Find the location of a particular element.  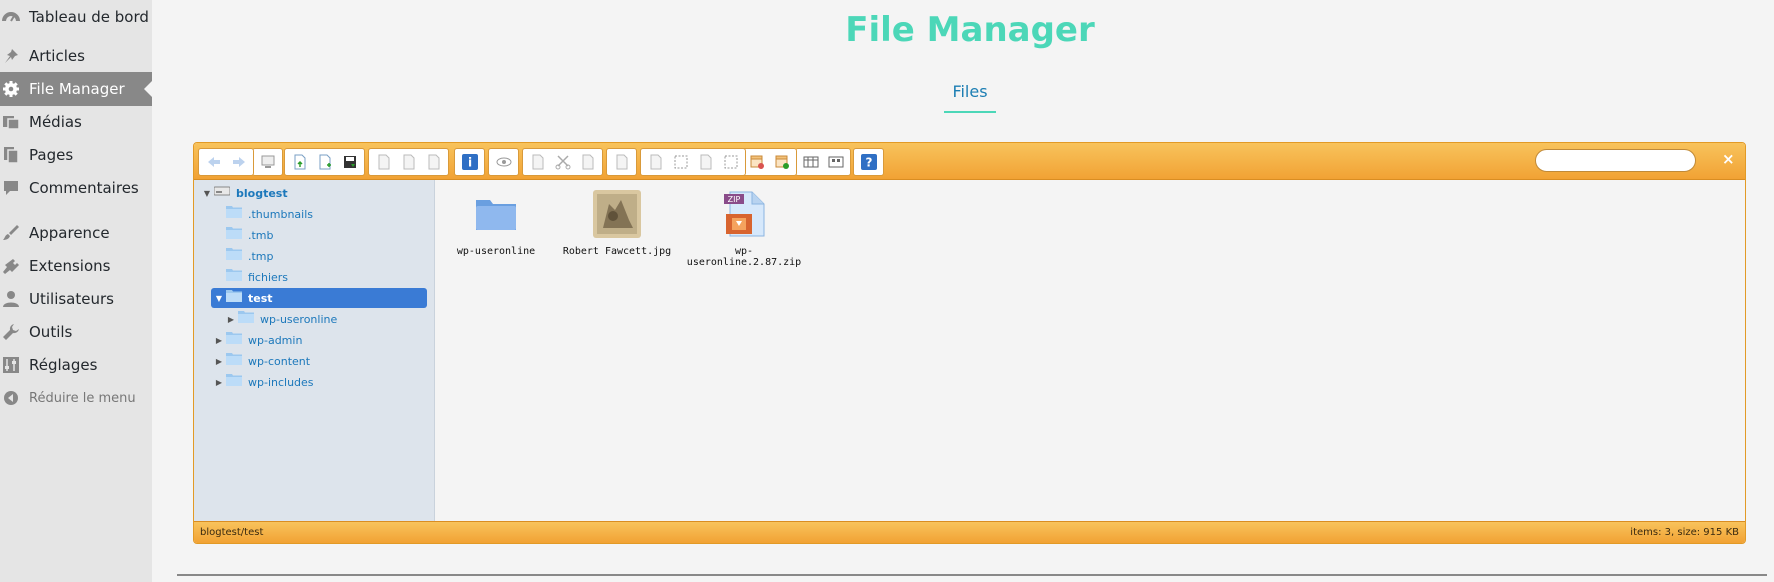

select-all-icon is located at coordinates (681, 162).